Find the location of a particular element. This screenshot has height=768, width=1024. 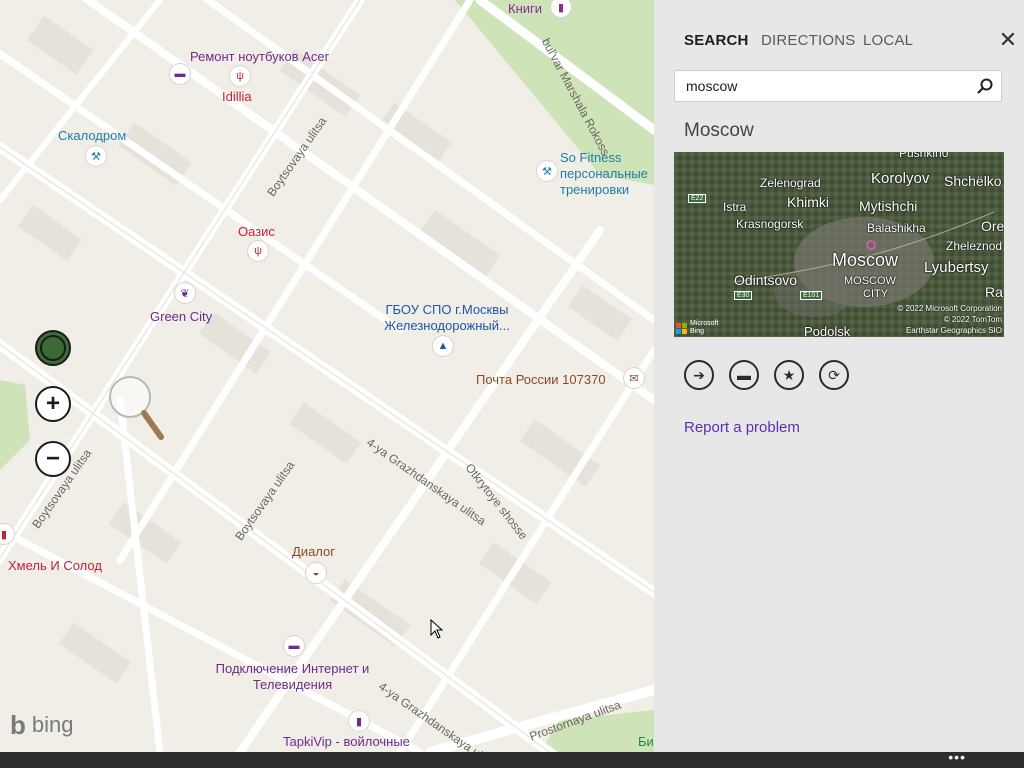

share-button: ⟳ is located at coordinates (834, 375).